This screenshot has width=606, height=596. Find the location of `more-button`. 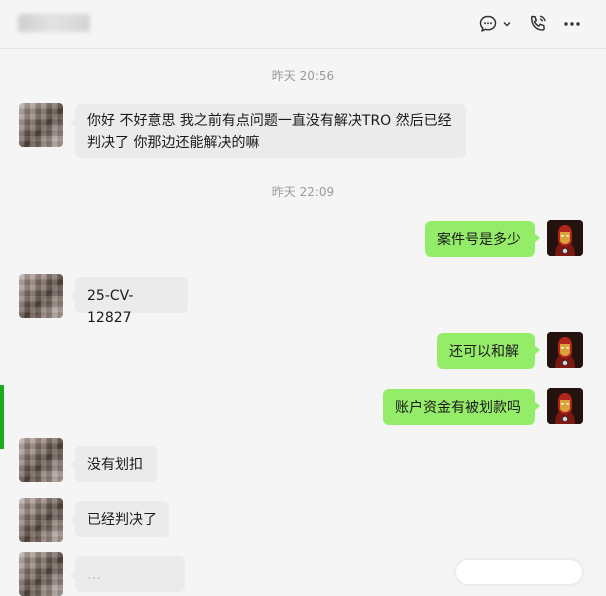

more-button is located at coordinates (575, 24).